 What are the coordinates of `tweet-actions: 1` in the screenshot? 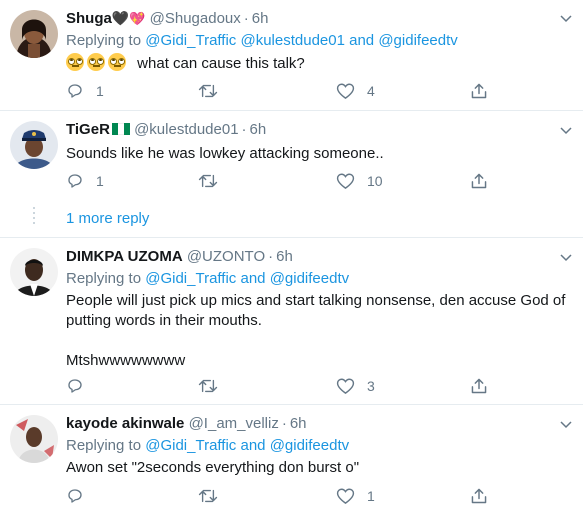 It's located at (286, 496).